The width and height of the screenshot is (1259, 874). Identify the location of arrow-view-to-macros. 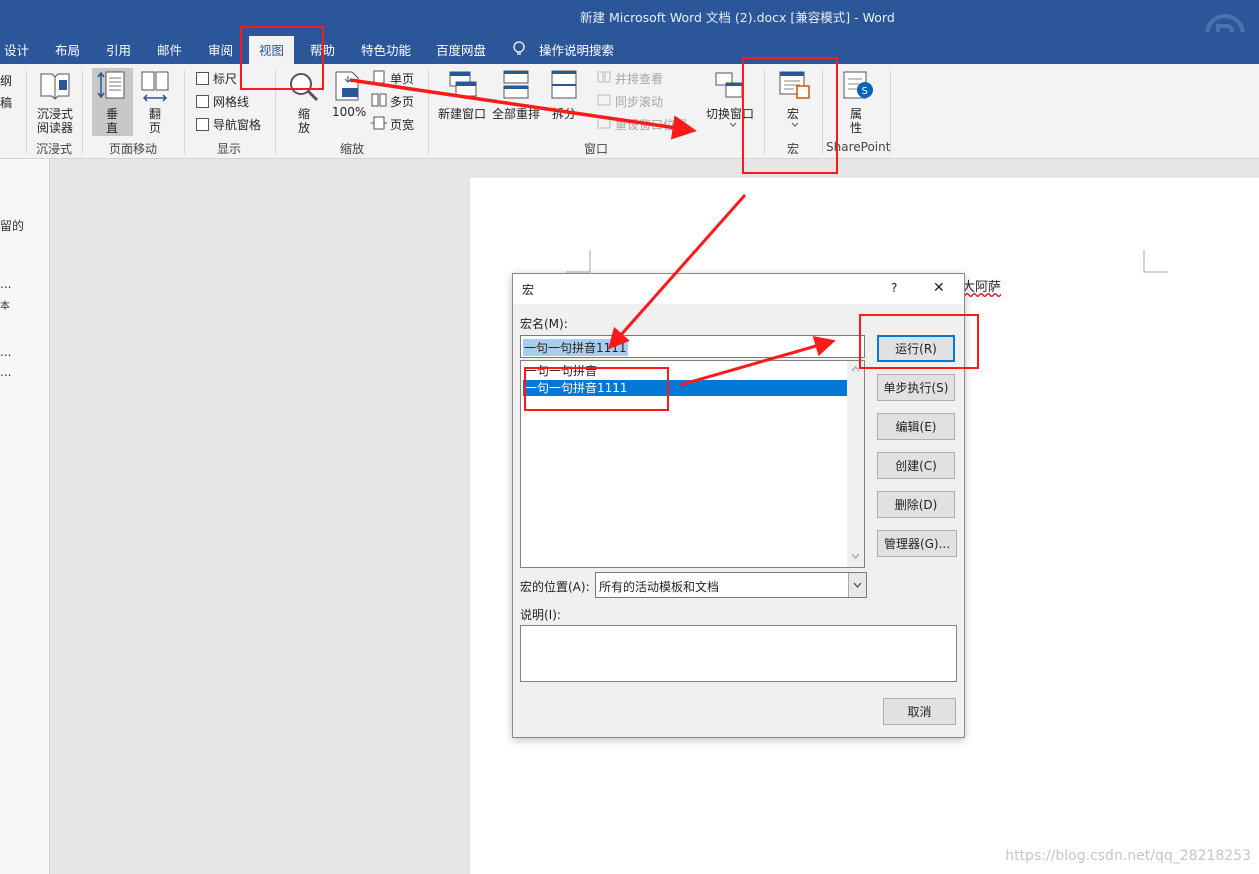
(523, 109).